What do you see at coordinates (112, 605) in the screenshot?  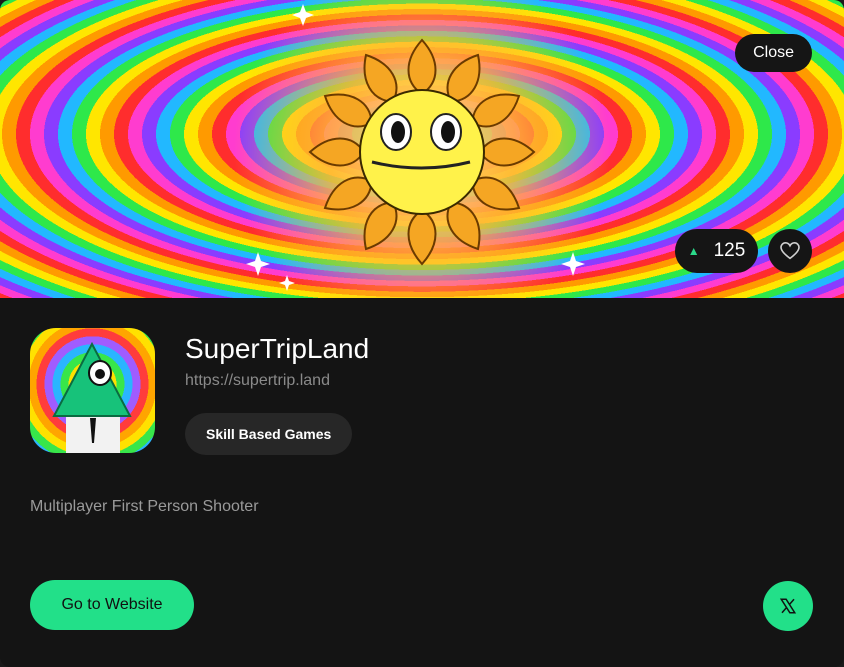 I see `go-to-website-button: Go to Website` at bounding box center [112, 605].